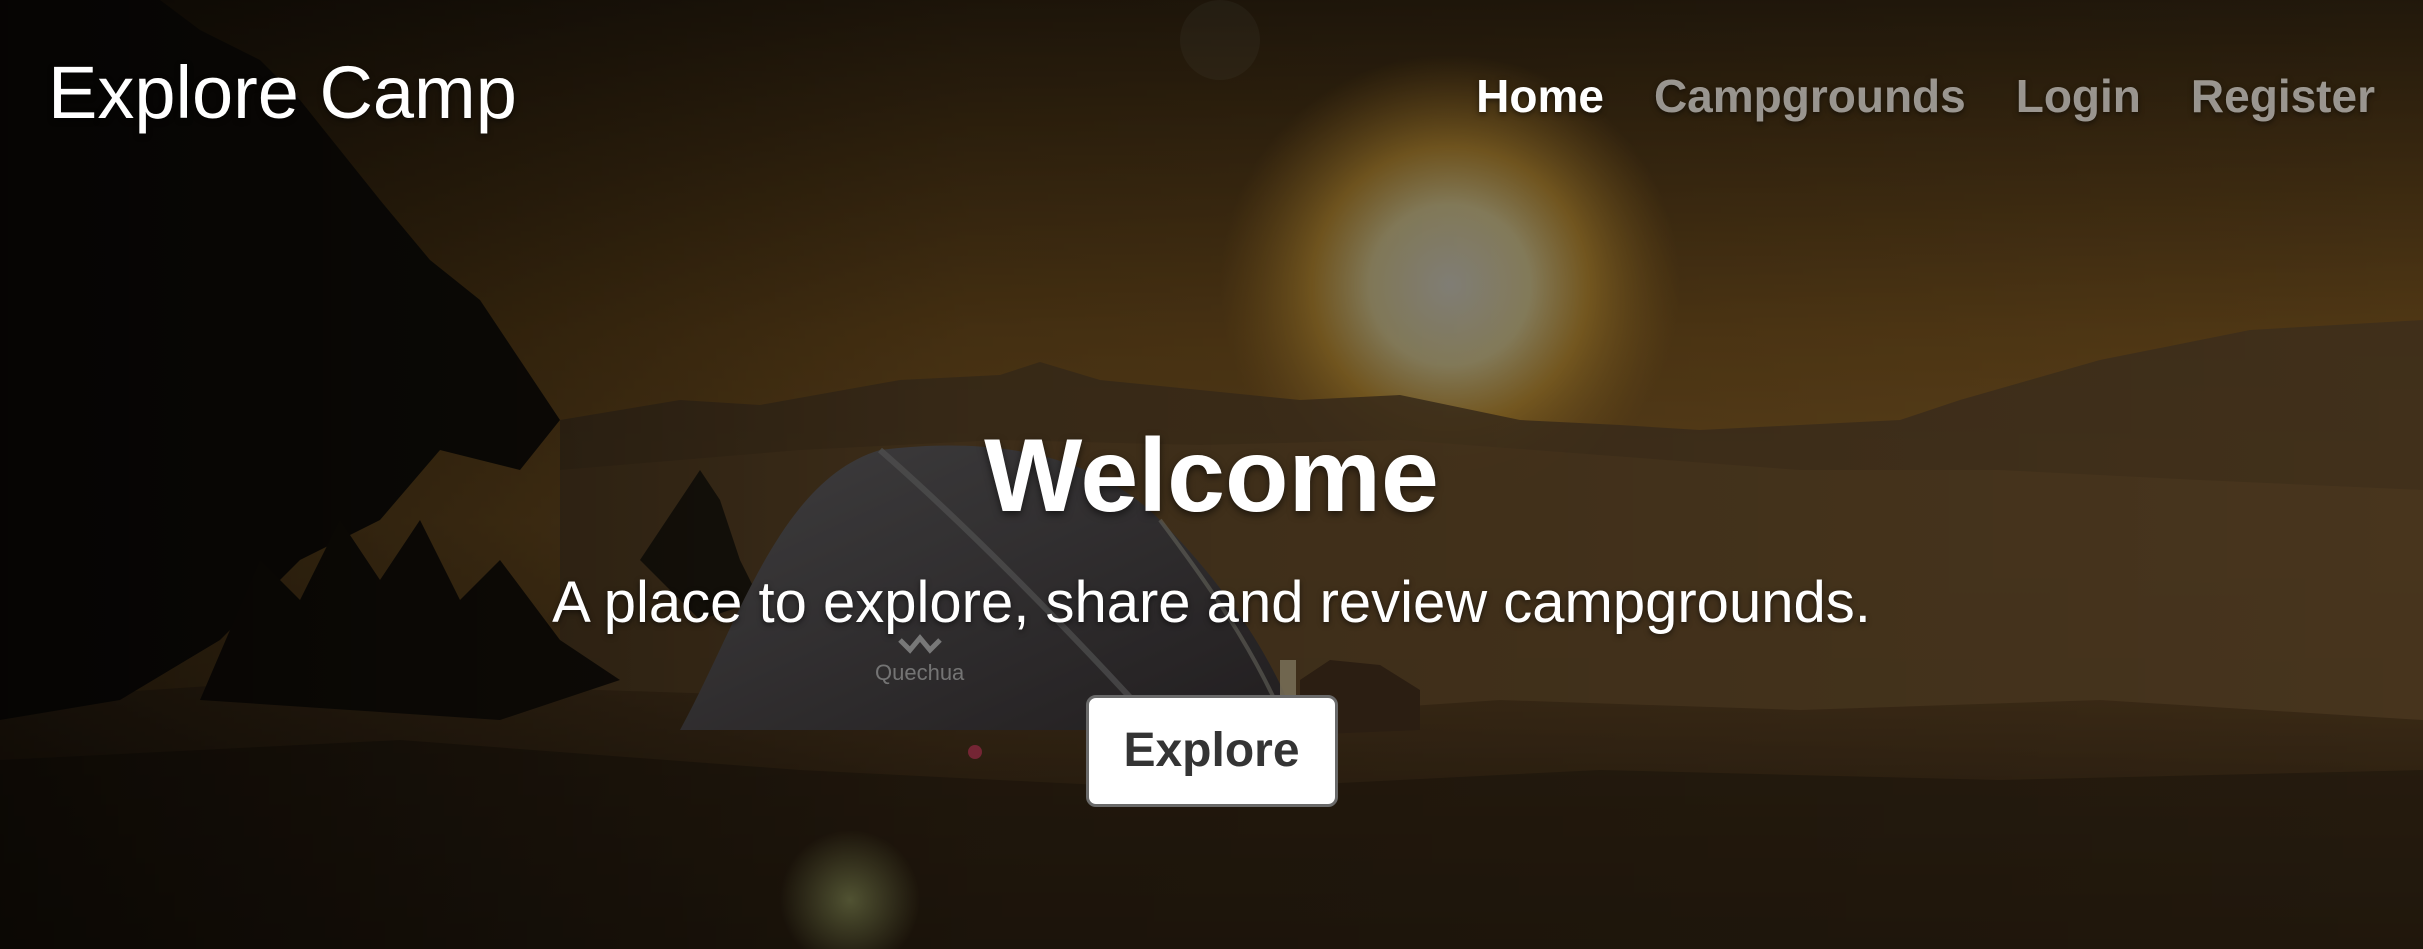 The image size is (2423, 949). What do you see at coordinates (1211, 751) in the screenshot?
I see `explore-button: Explore` at bounding box center [1211, 751].